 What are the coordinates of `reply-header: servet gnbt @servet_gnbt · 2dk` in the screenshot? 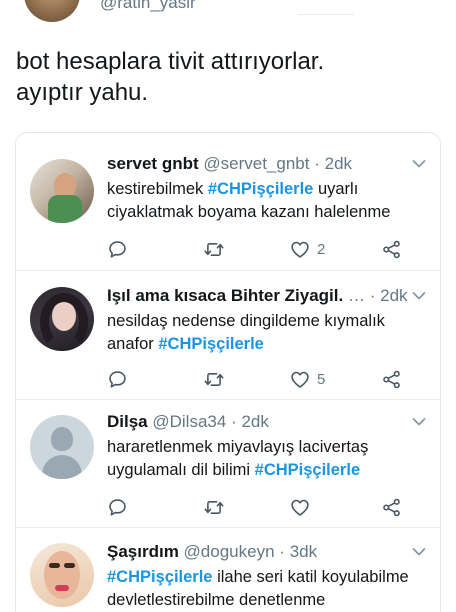 It's located at (267, 164).